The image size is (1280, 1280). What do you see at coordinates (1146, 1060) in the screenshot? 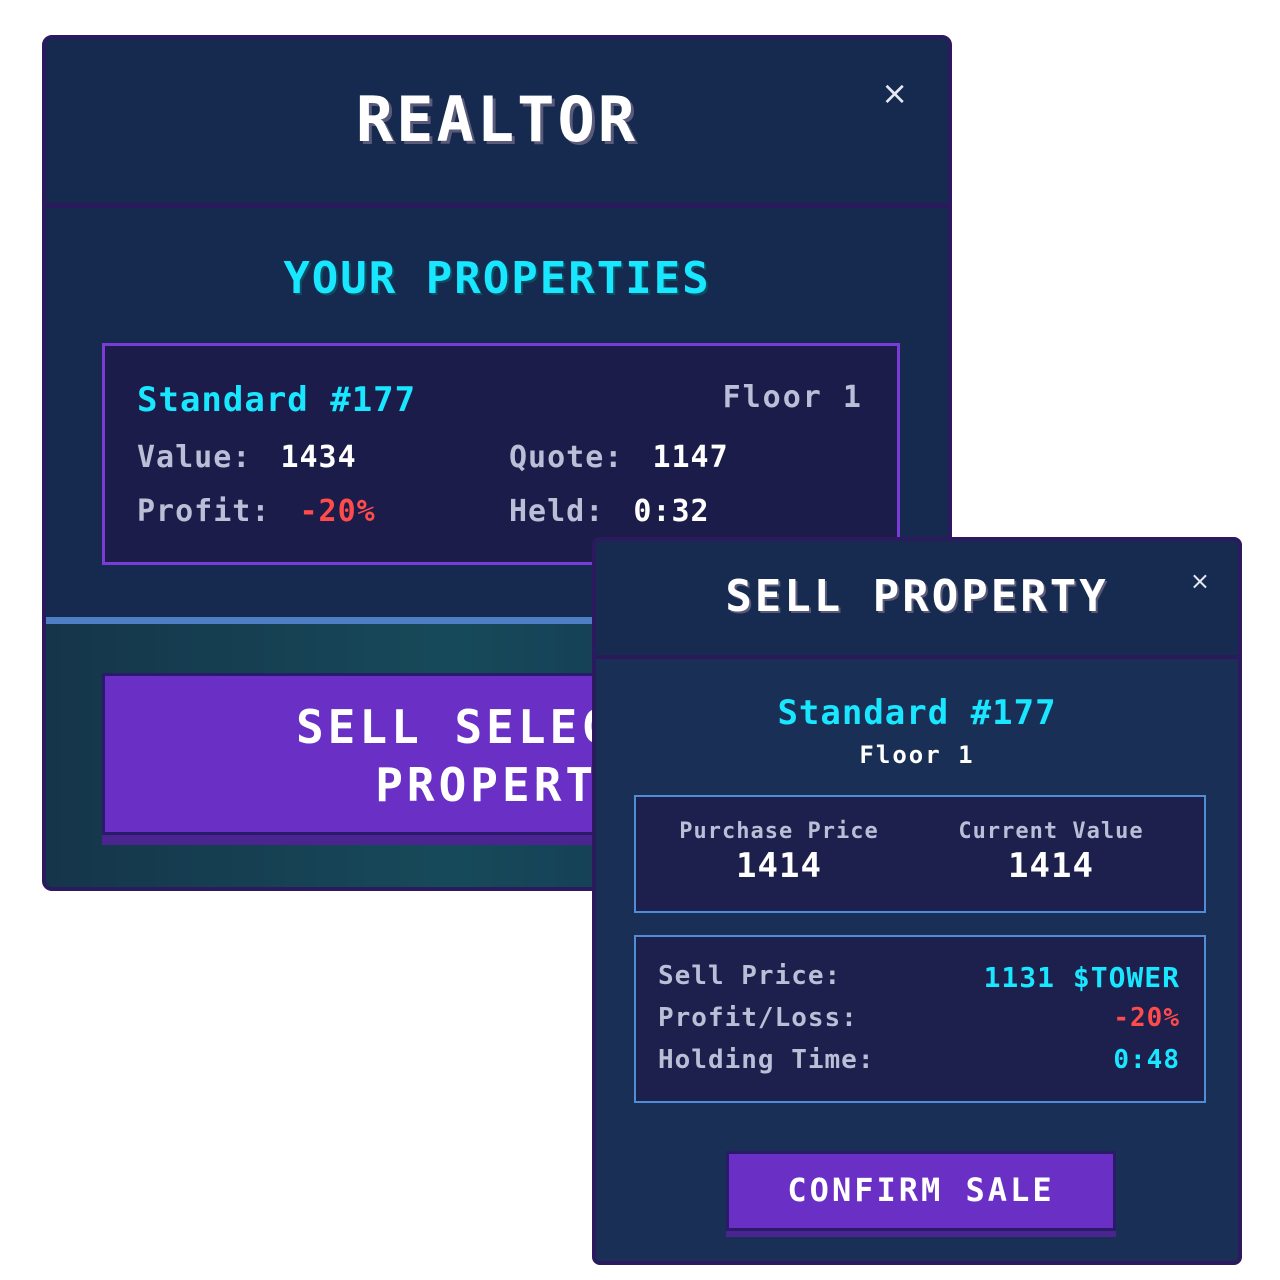
I see `holding-time-value: 0:48` at bounding box center [1146, 1060].